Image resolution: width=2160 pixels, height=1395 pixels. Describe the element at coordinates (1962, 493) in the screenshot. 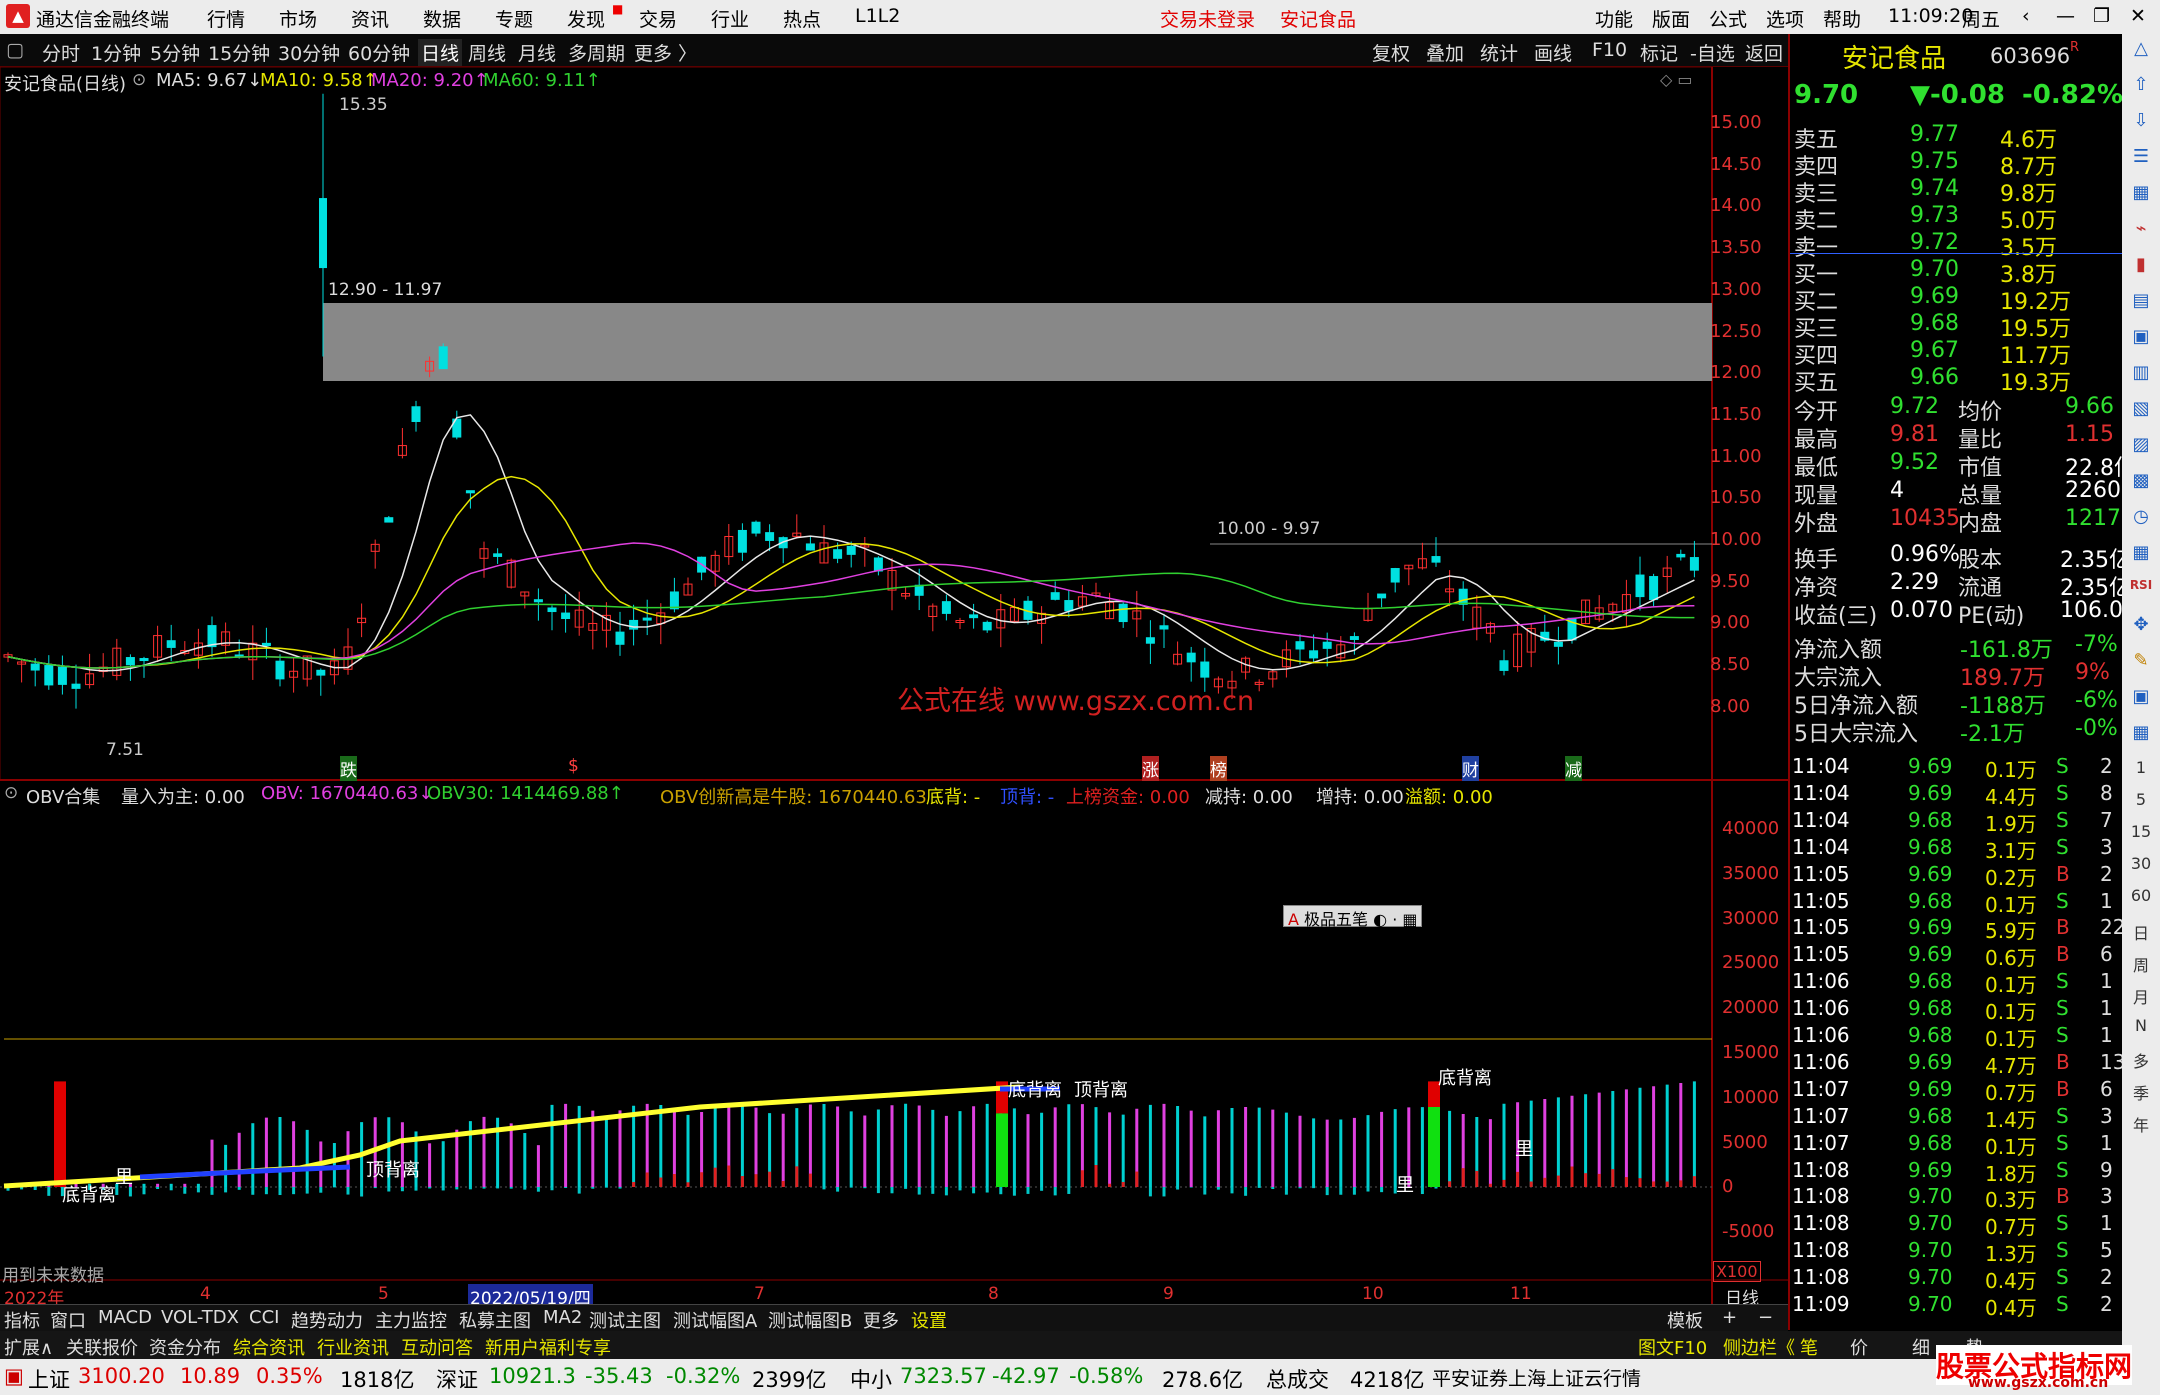

I see `stat-row: 现量 4 总量 22605` at that location.